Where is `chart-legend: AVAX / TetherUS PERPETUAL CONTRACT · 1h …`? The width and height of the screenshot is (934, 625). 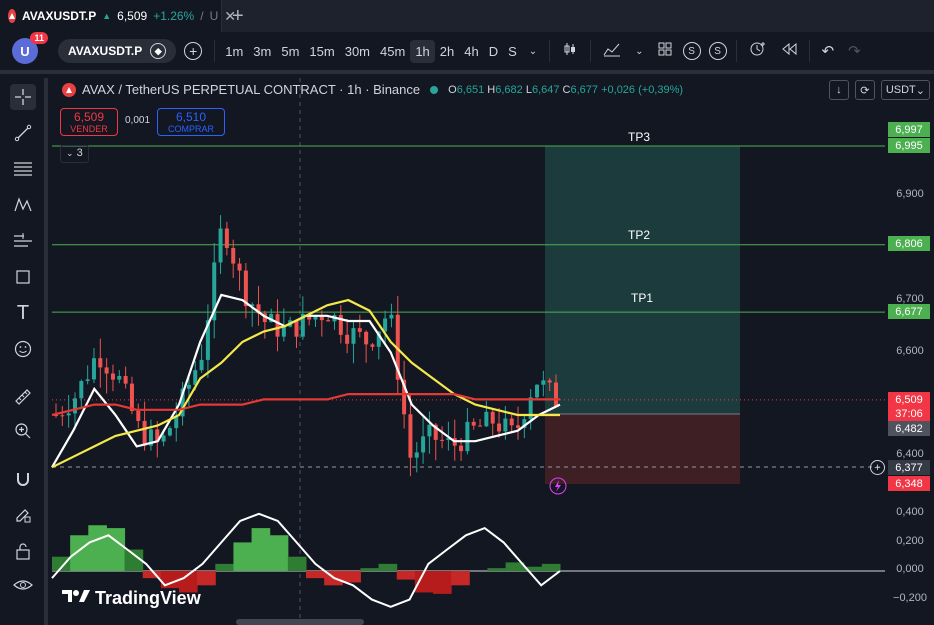 chart-legend: AVAX / TetherUS PERPETUAL CONTRACT · 1h … is located at coordinates (372, 89).